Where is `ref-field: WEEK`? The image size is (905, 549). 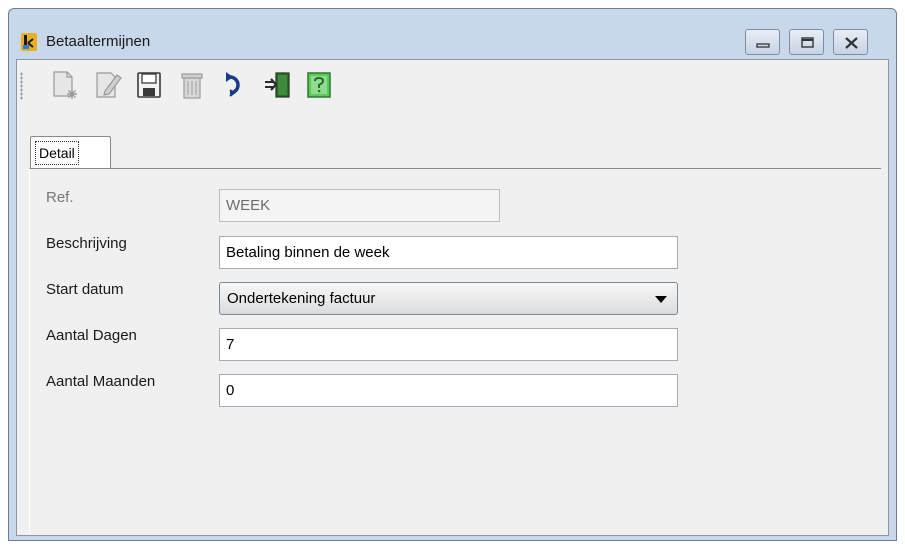
ref-field: WEEK is located at coordinates (359, 205).